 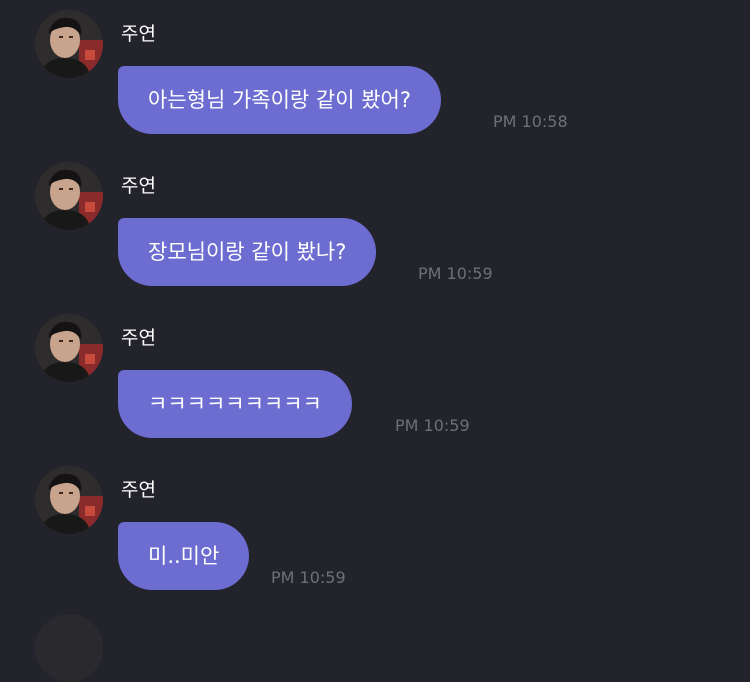 I want to click on message-bubble: 아는형님 가족이랑 같이 봤어?, so click(x=280, y=100).